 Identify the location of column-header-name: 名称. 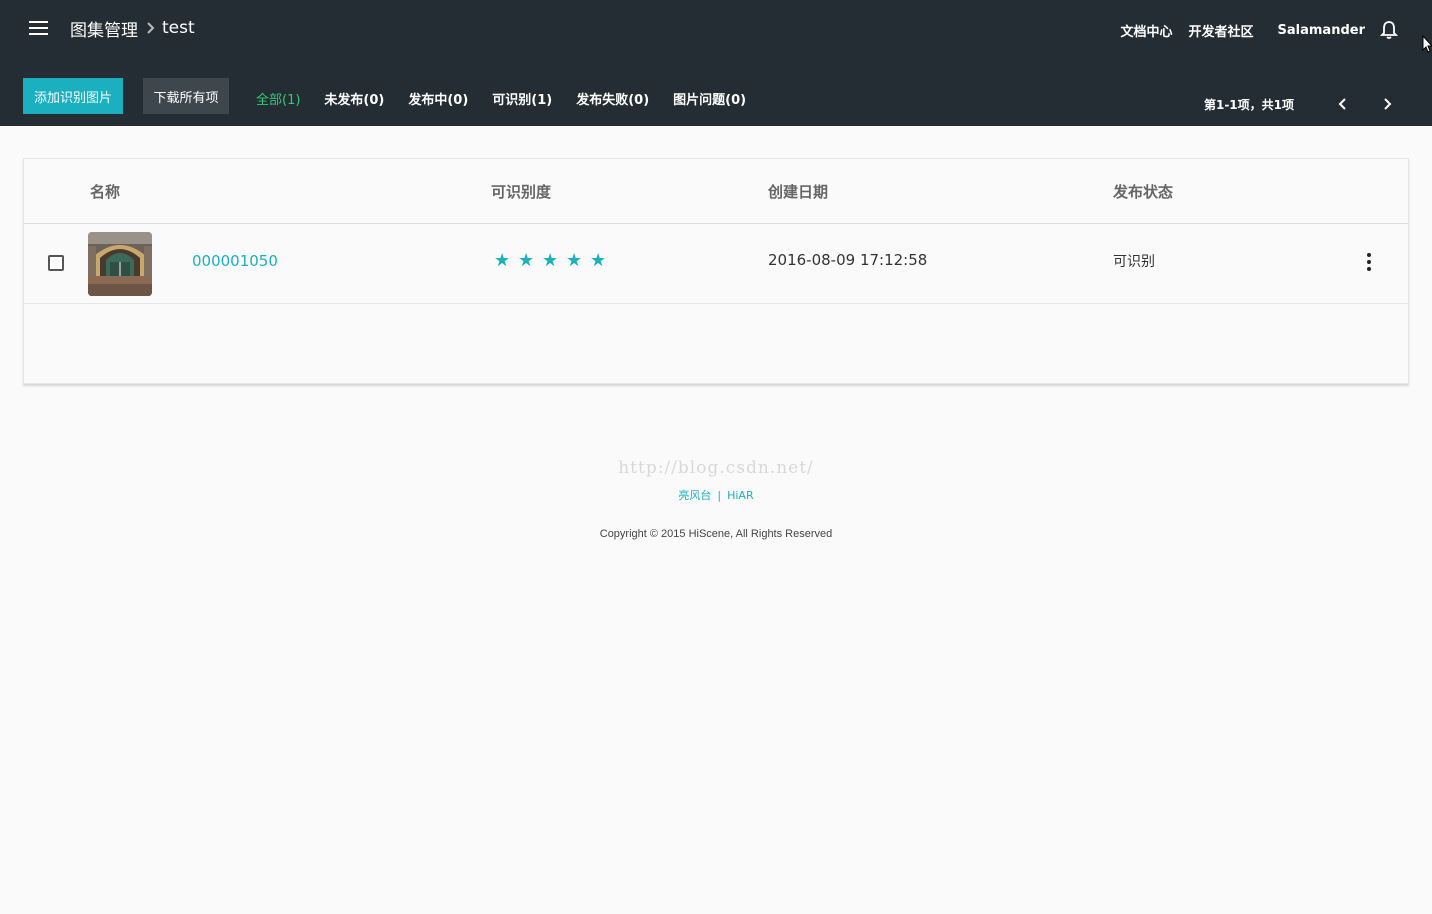
(105, 191).